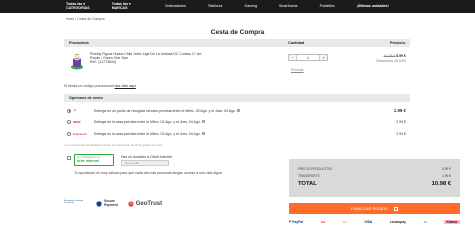 This screenshot has height=240, width=475. Describe the element at coordinates (395, 208) in the screenshot. I see `lock-icon` at that location.